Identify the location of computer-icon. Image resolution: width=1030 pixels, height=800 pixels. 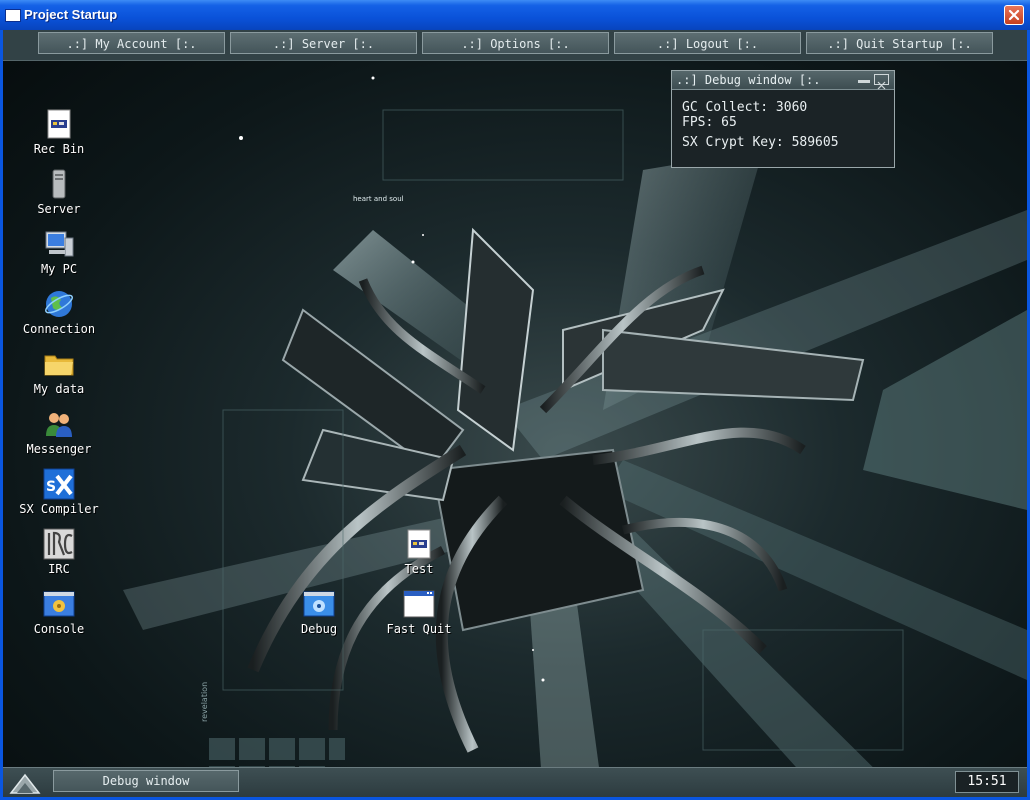
(59, 244).